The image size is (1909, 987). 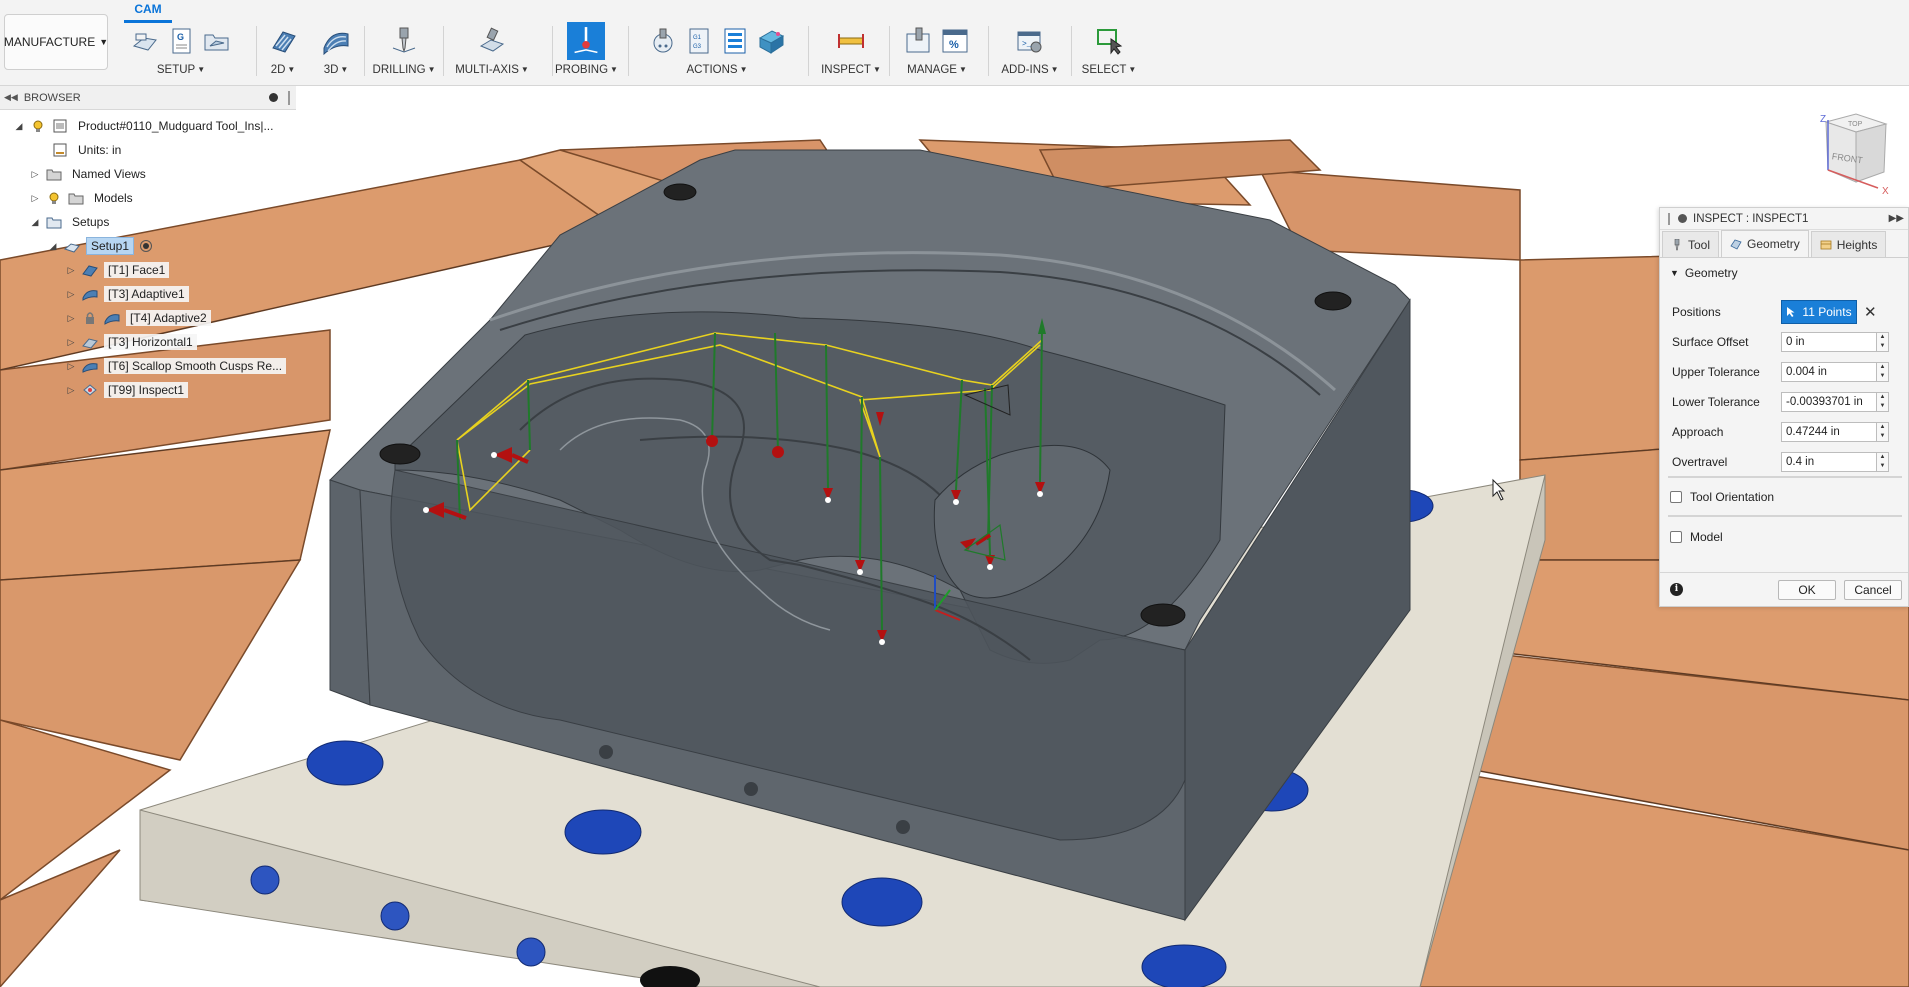 What do you see at coordinates (90, 368) in the screenshot?
I see `scallop-operation-icon` at bounding box center [90, 368].